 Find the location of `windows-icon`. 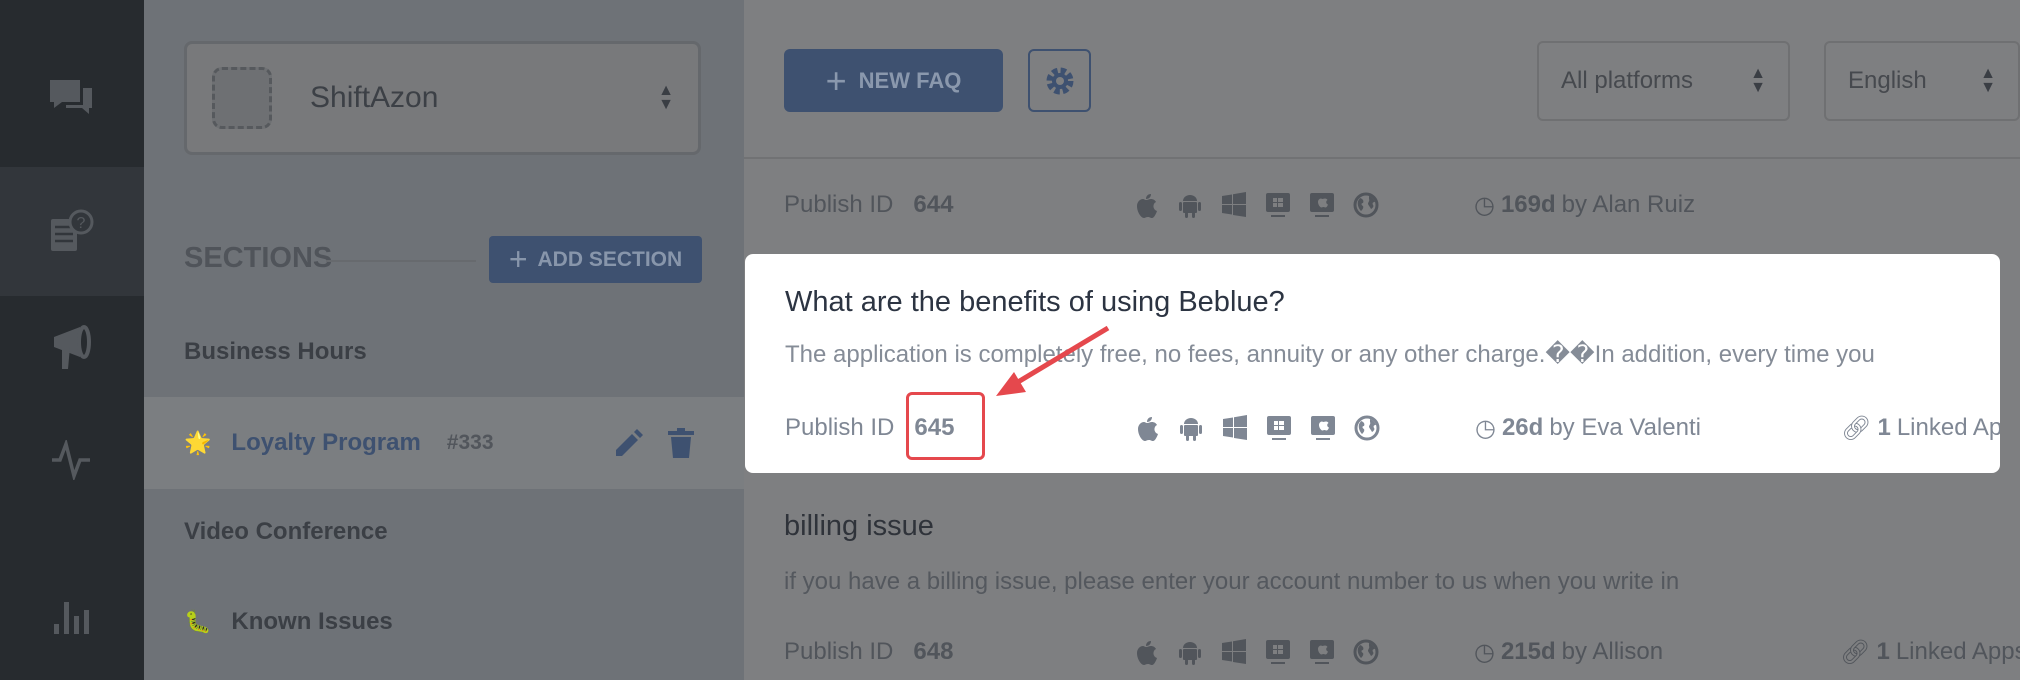

windows-icon is located at coordinates (1234, 651).